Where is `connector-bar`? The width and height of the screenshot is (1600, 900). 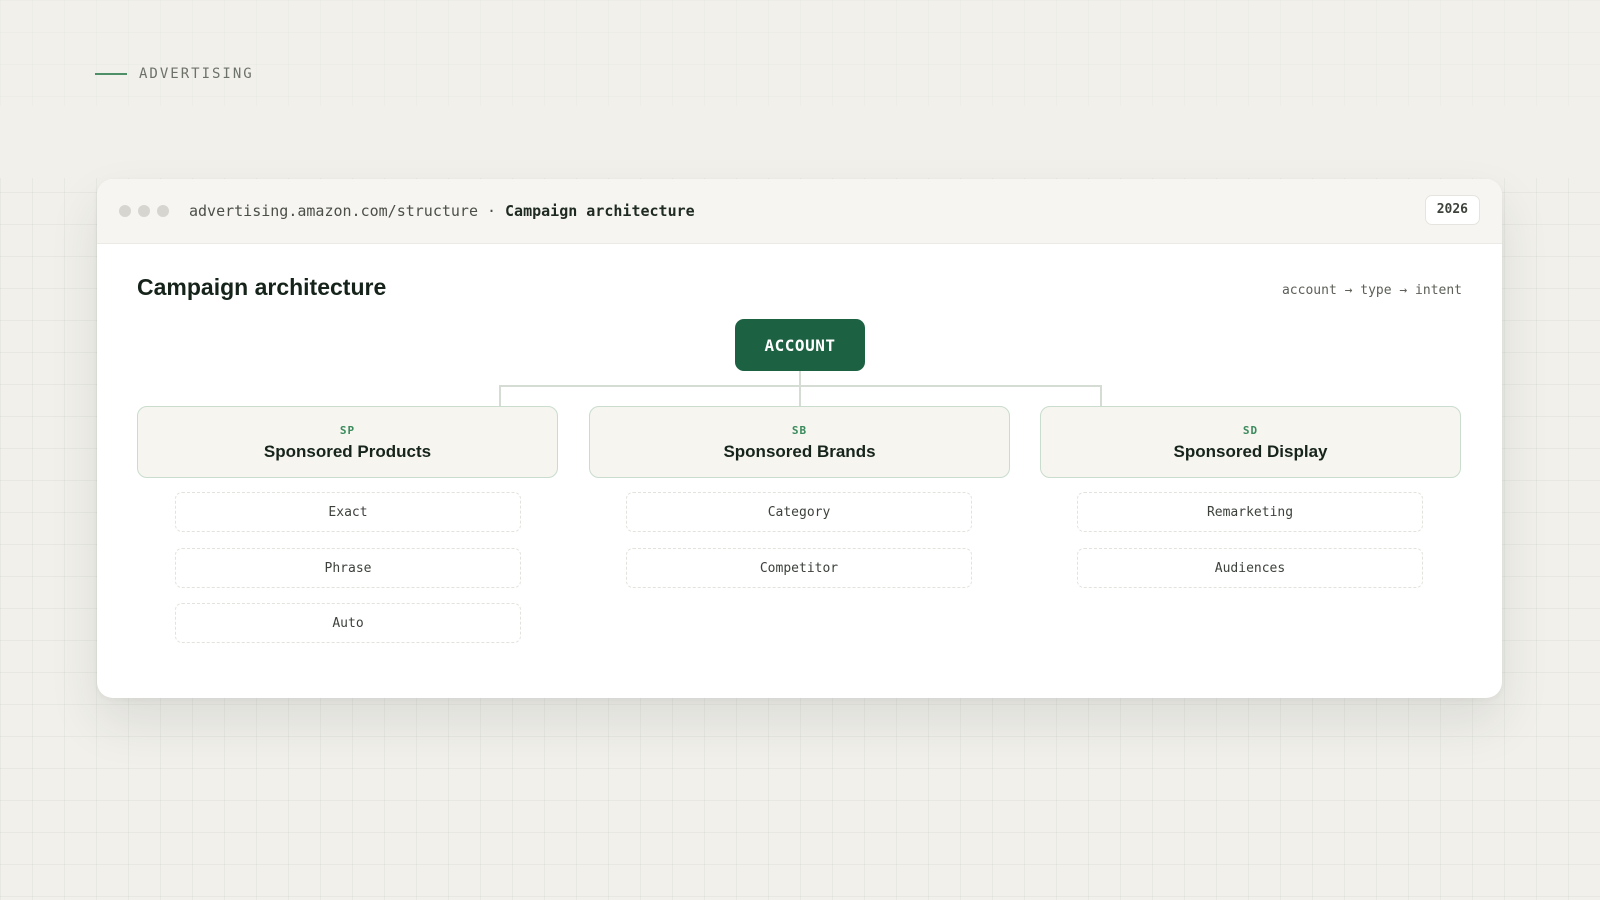 connector-bar is located at coordinates (800, 386).